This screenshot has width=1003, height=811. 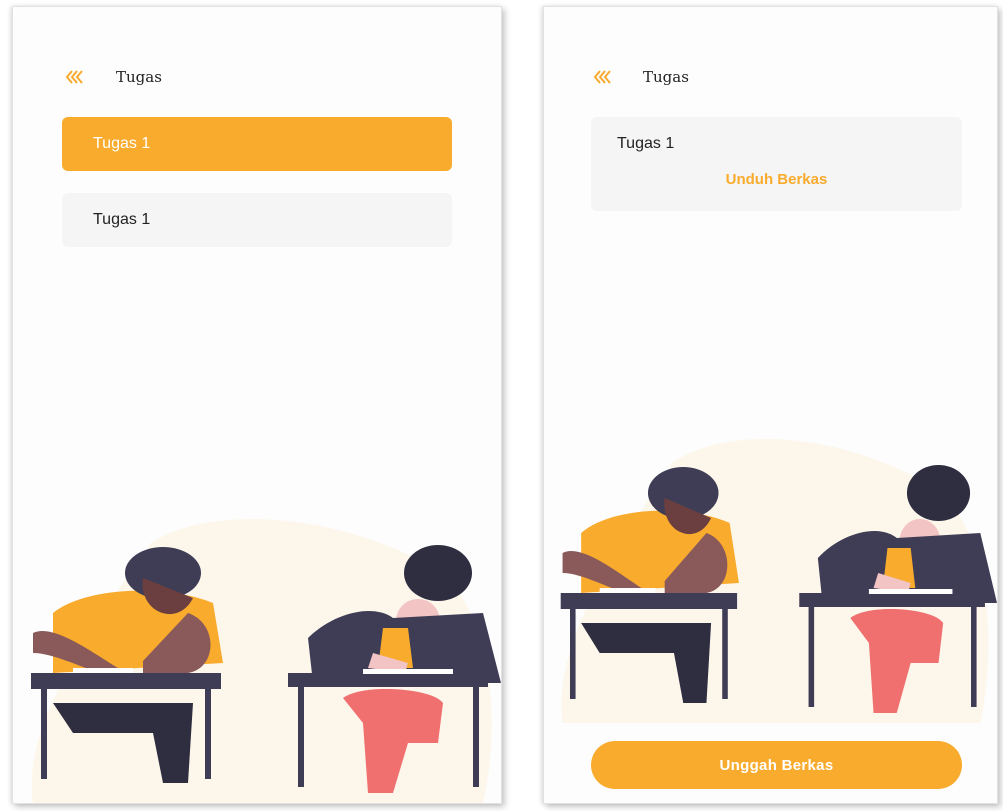 What do you see at coordinates (776, 765) in the screenshot?
I see `upload-file-button: Unggah Berkas` at bounding box center [776, 765].